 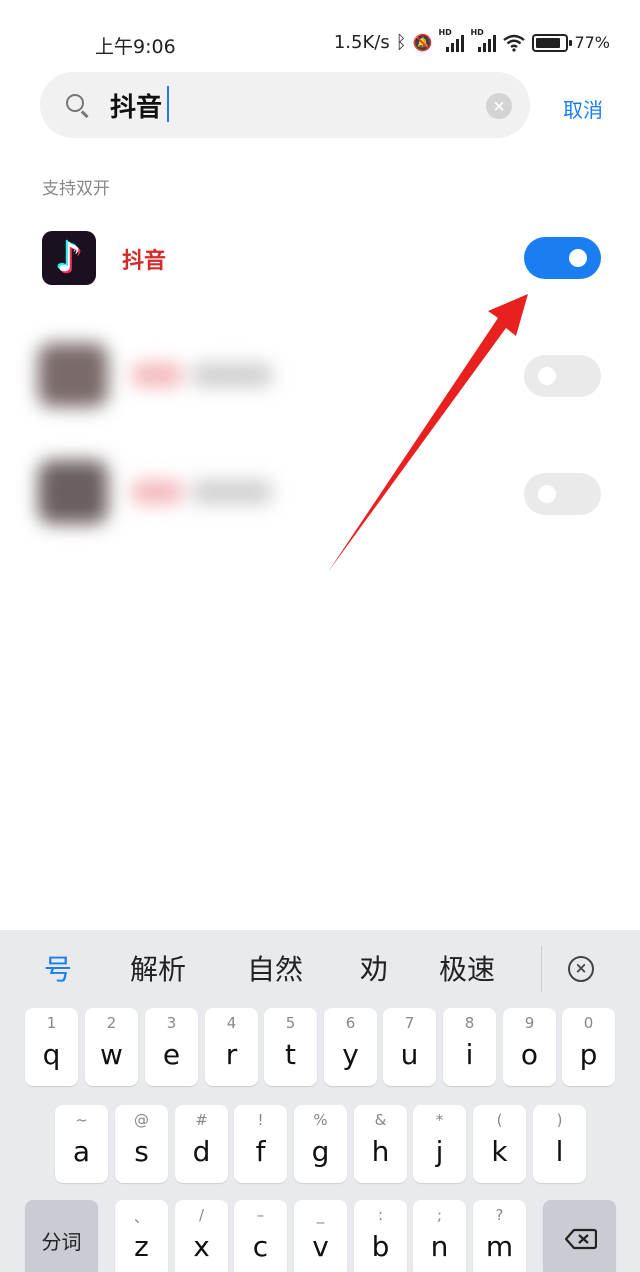 What do you see at coordinates (588, 1047) in the screenshot?
I see `key-p: 0p` at bounding box center [588, 1047].